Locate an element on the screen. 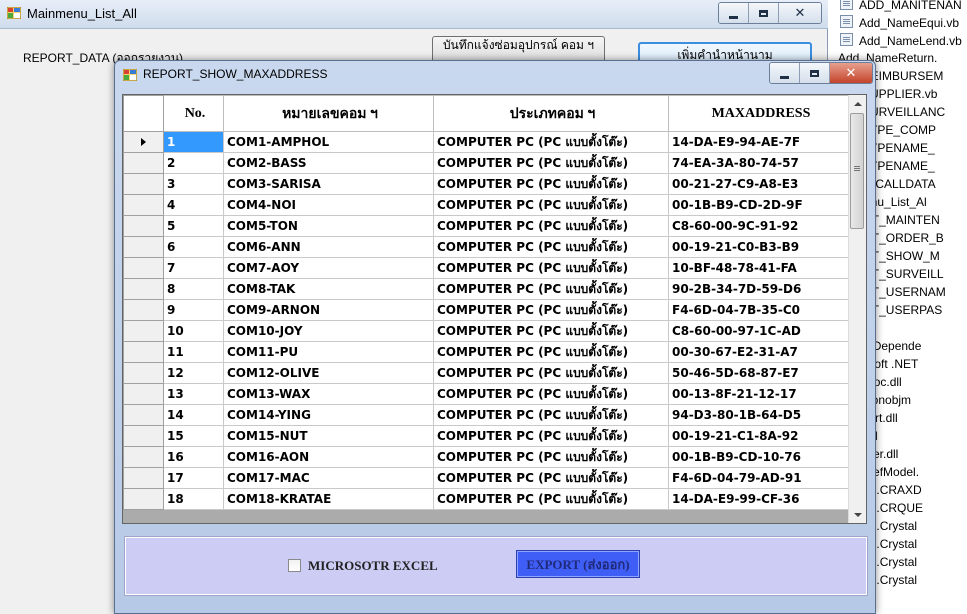  main-minimize-button is located at coordinates (734, 13).